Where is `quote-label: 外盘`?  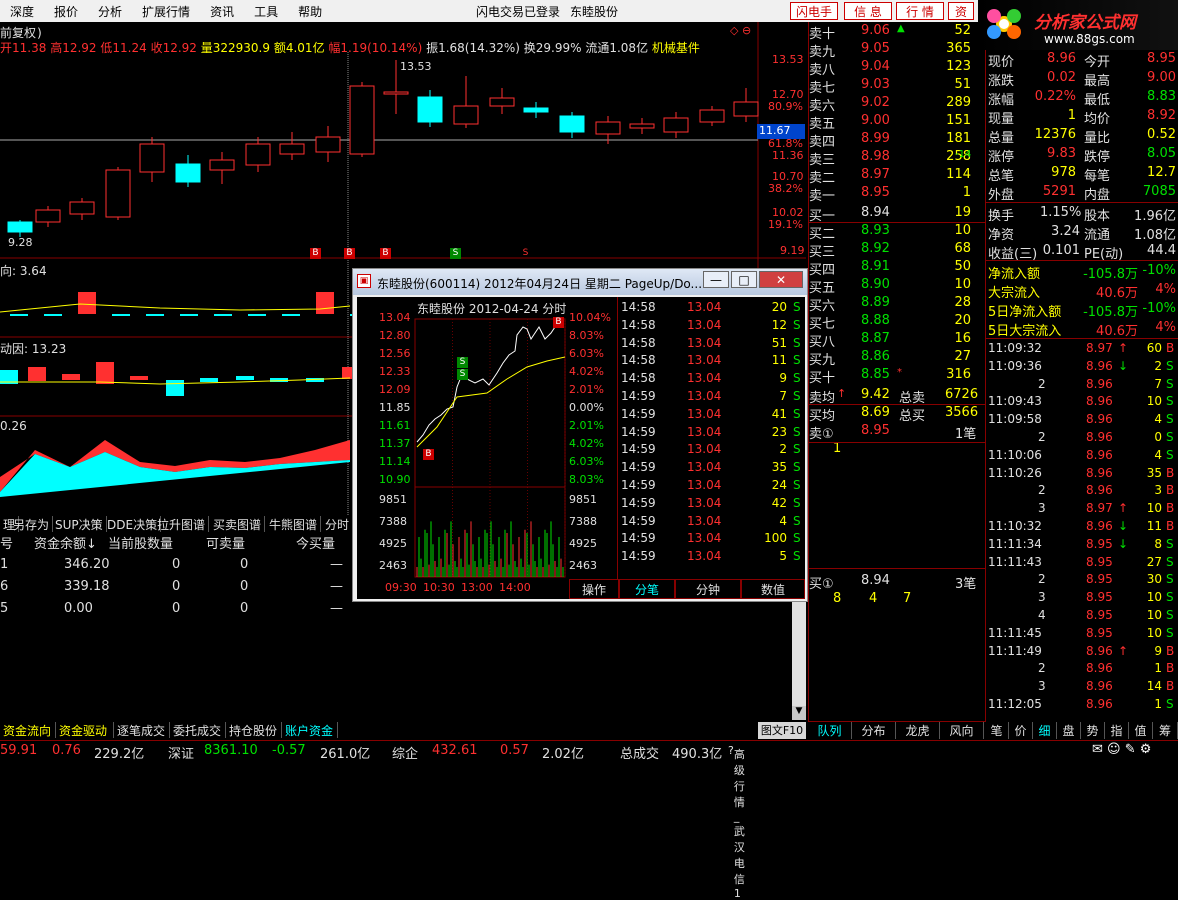 quote-label: 外盘 is located at coordinates (1001, 195).